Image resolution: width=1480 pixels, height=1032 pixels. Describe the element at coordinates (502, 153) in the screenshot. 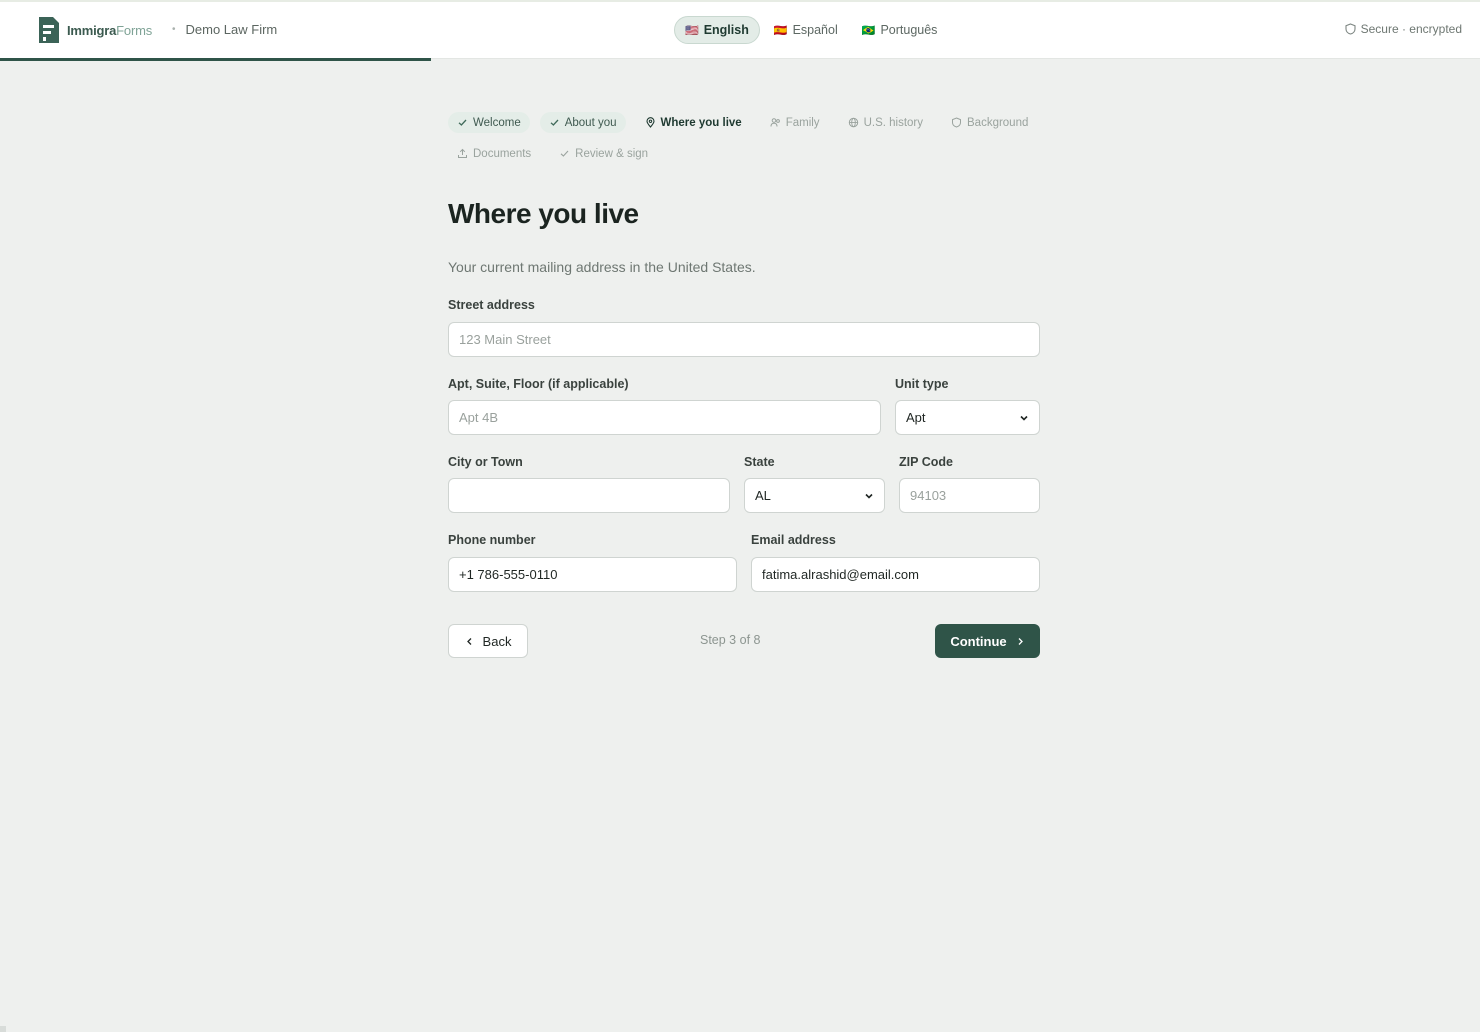

I see `step-label: Documents` at that location.